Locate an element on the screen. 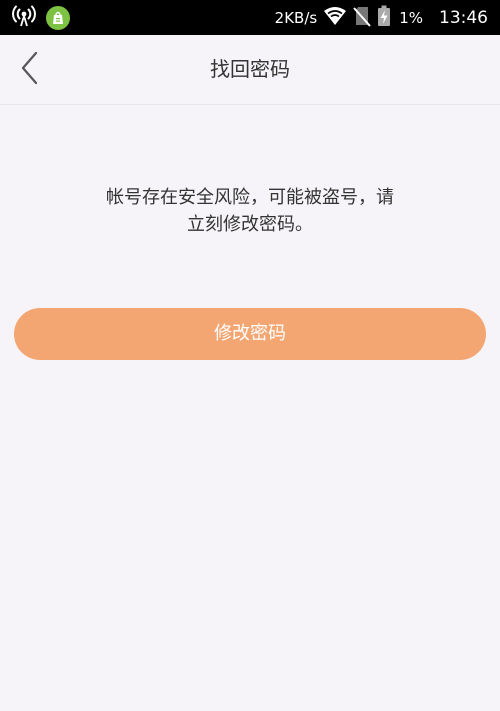  back-button is located at coordinates (30, 70).